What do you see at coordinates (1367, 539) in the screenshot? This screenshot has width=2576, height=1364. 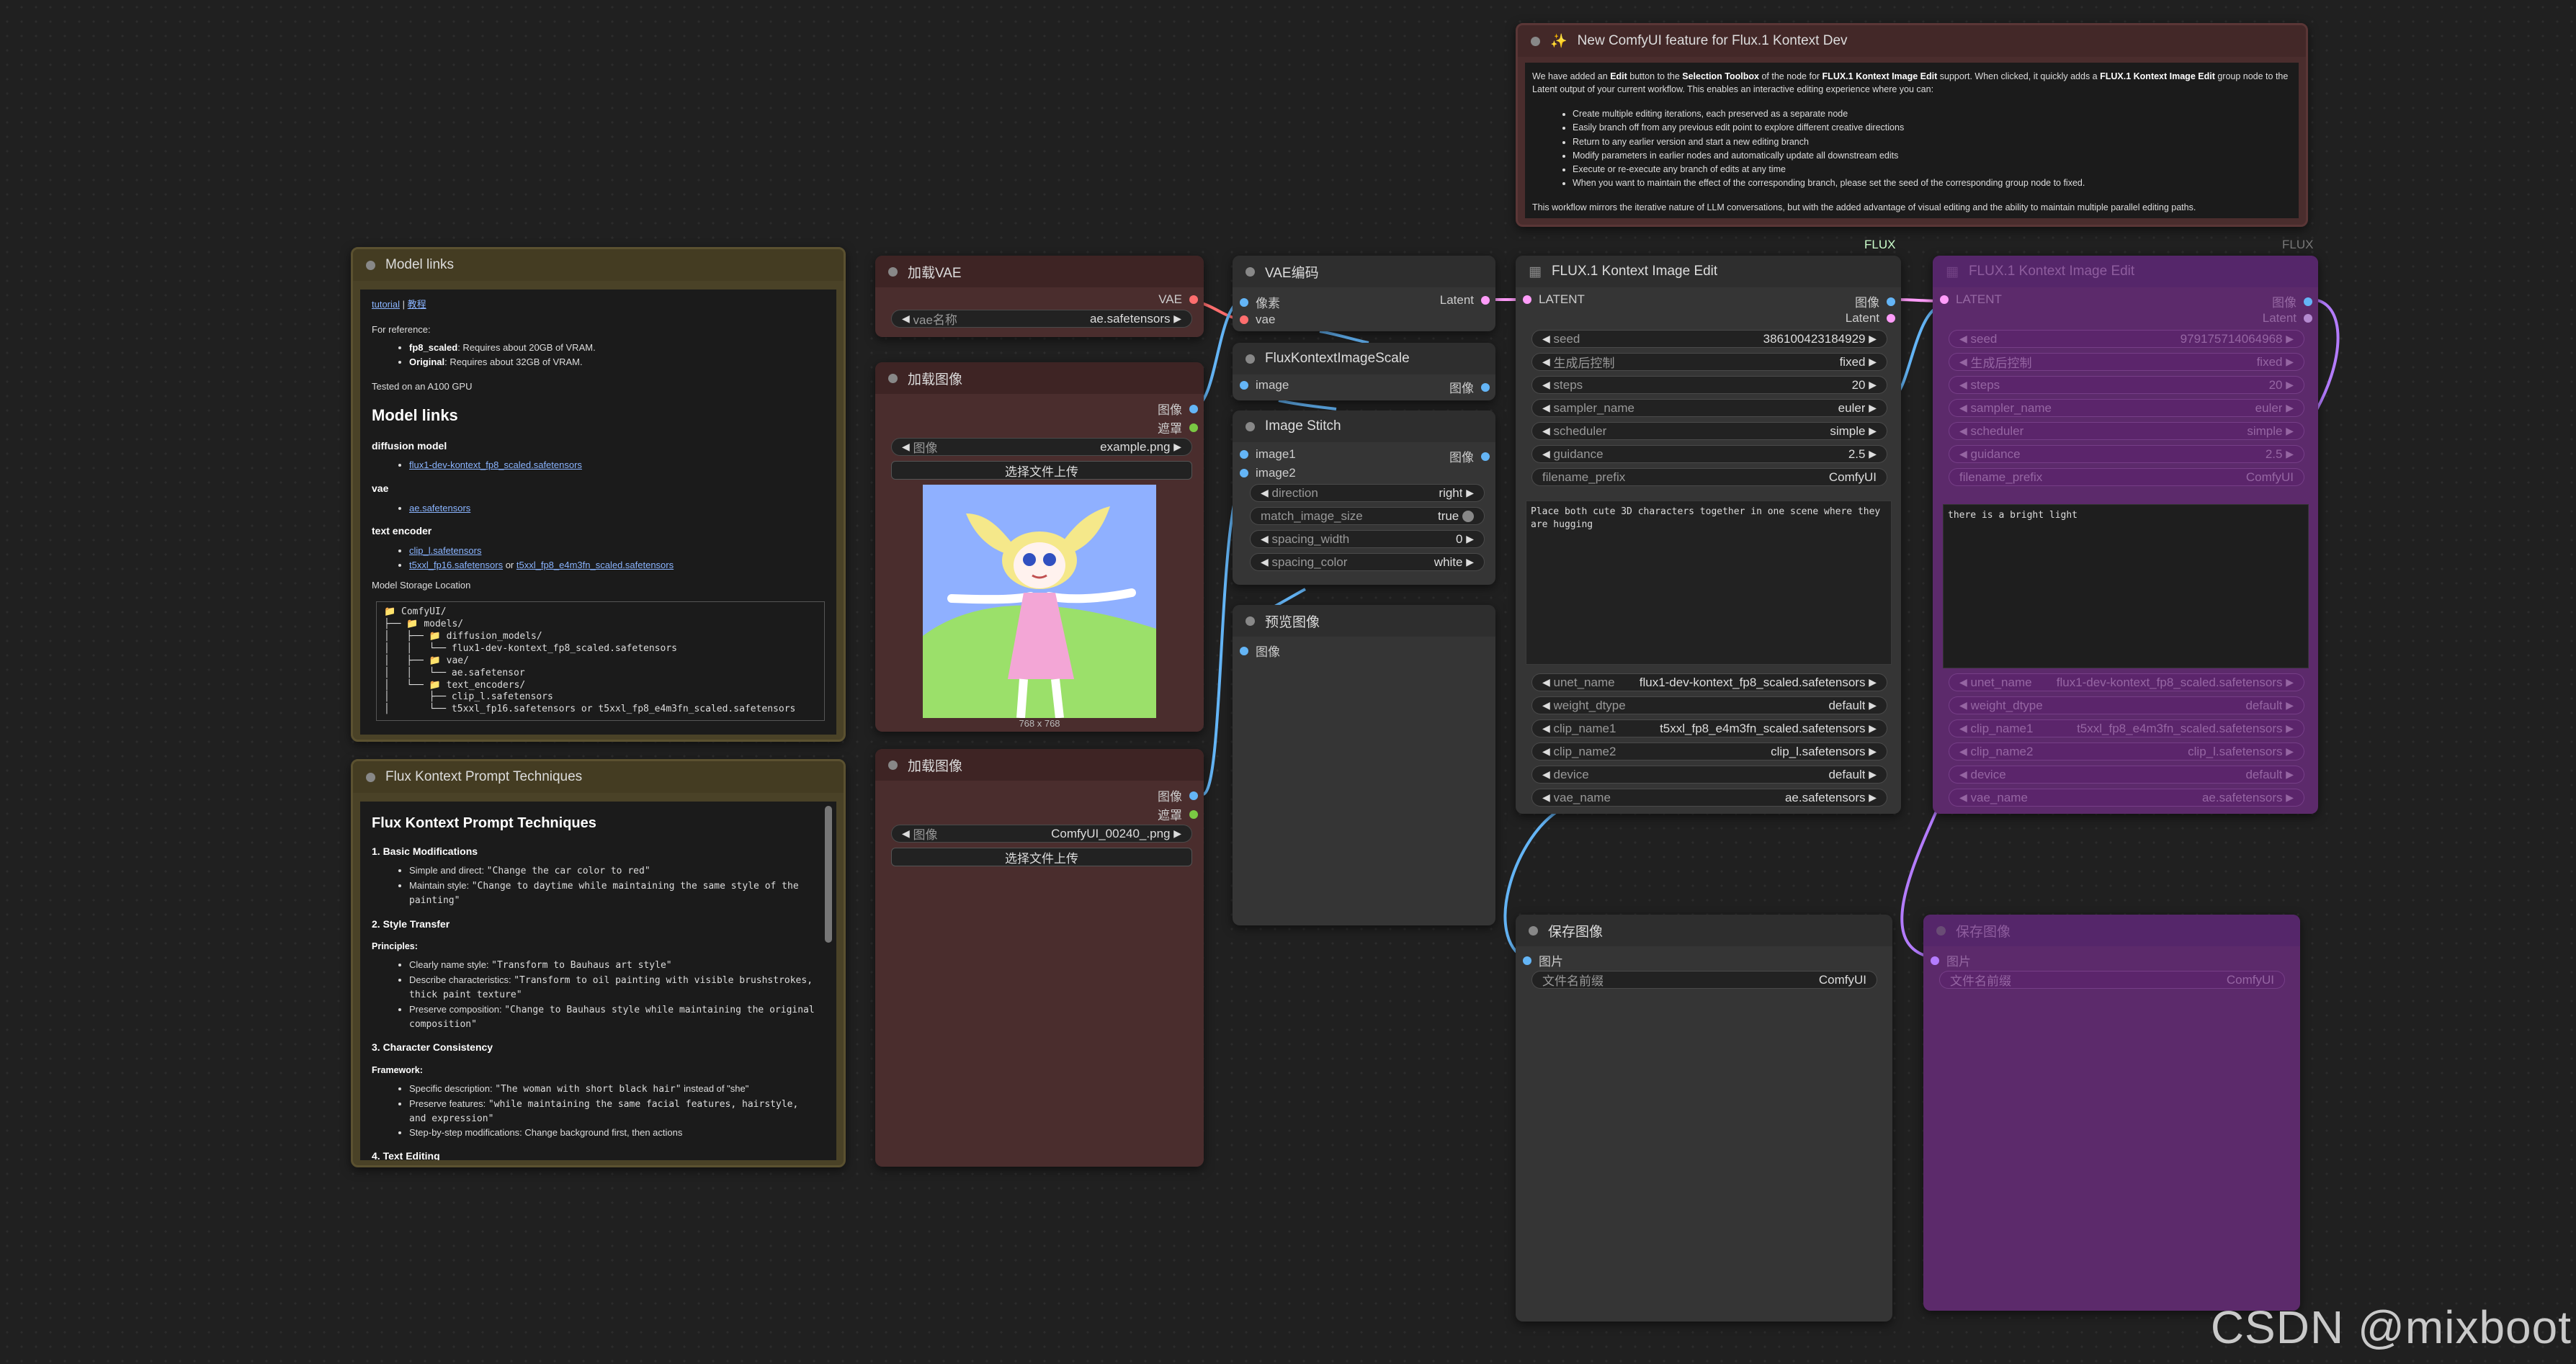 I see `spacing-width-number: ◀ spacing_width 0 ▶` at bounding box center [1367, 539].